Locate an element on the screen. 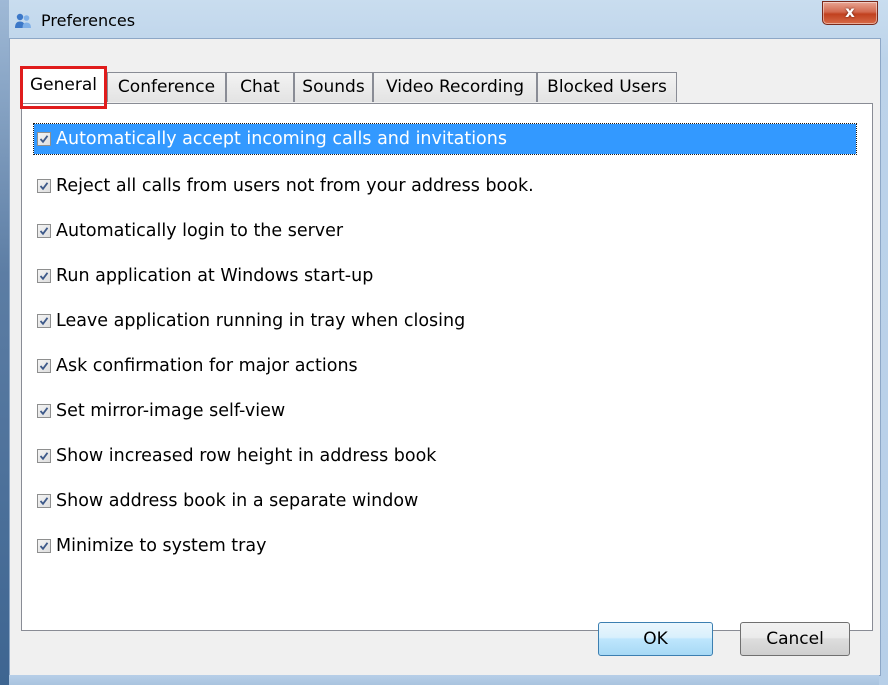  window-bottom-border is located at coordinates (444, 680).